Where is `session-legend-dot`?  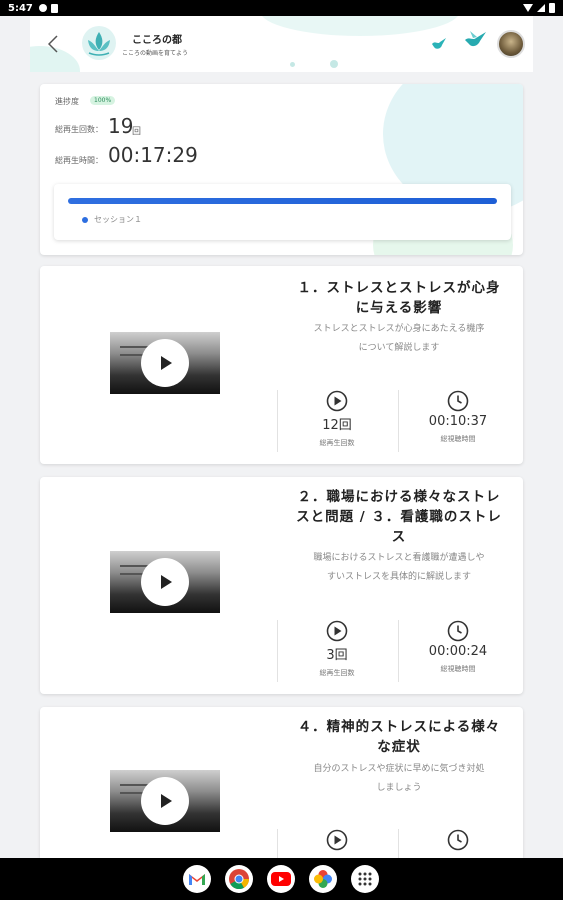
session-legend-dot is located at coordinates (85, 220).